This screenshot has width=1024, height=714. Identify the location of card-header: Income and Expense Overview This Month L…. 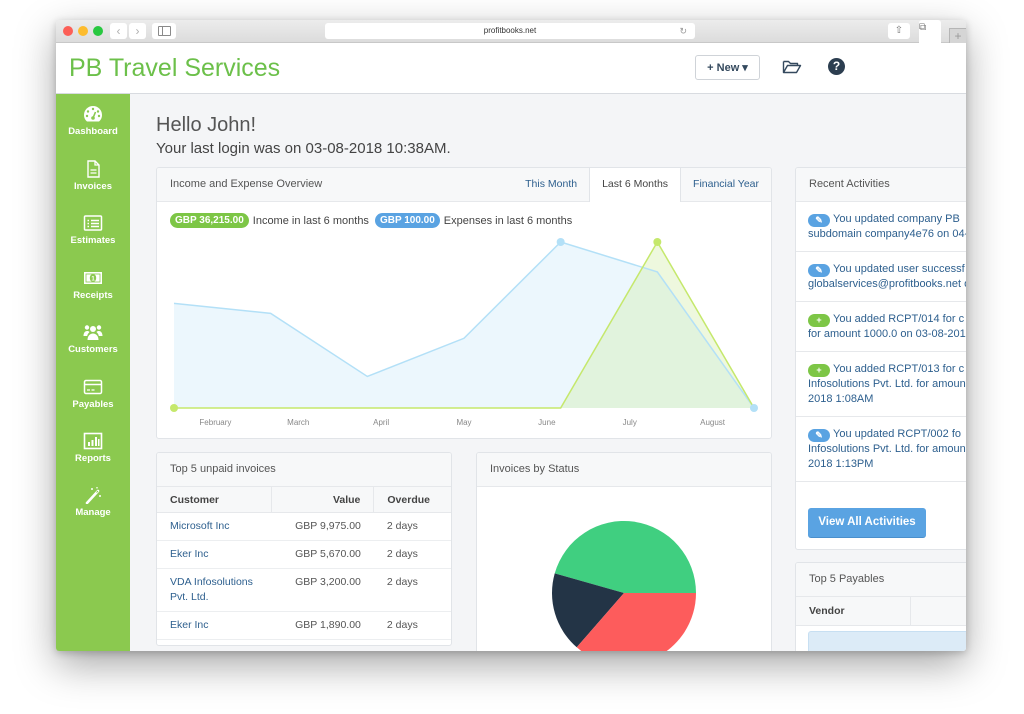
(464, 185).